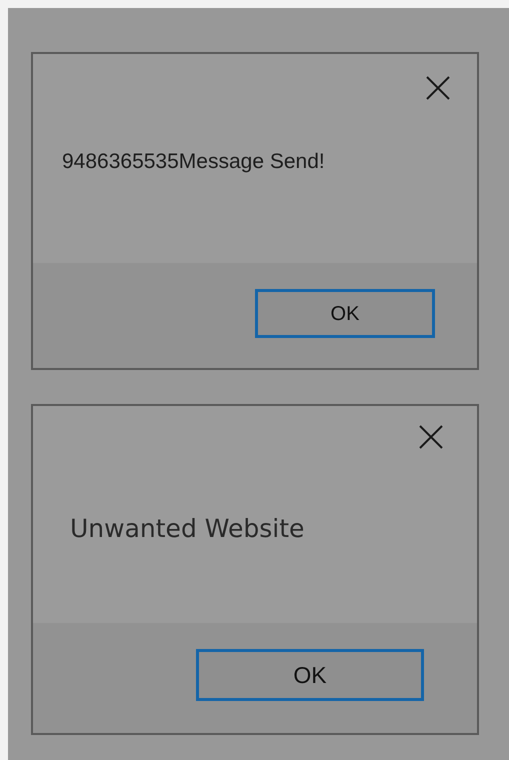 The image size is (509, 760). What do you see at coordinates (193, 161) in the screenshot?
I see `dialog-message: 9486365535Message Send!` at bounding box center [193, 161].